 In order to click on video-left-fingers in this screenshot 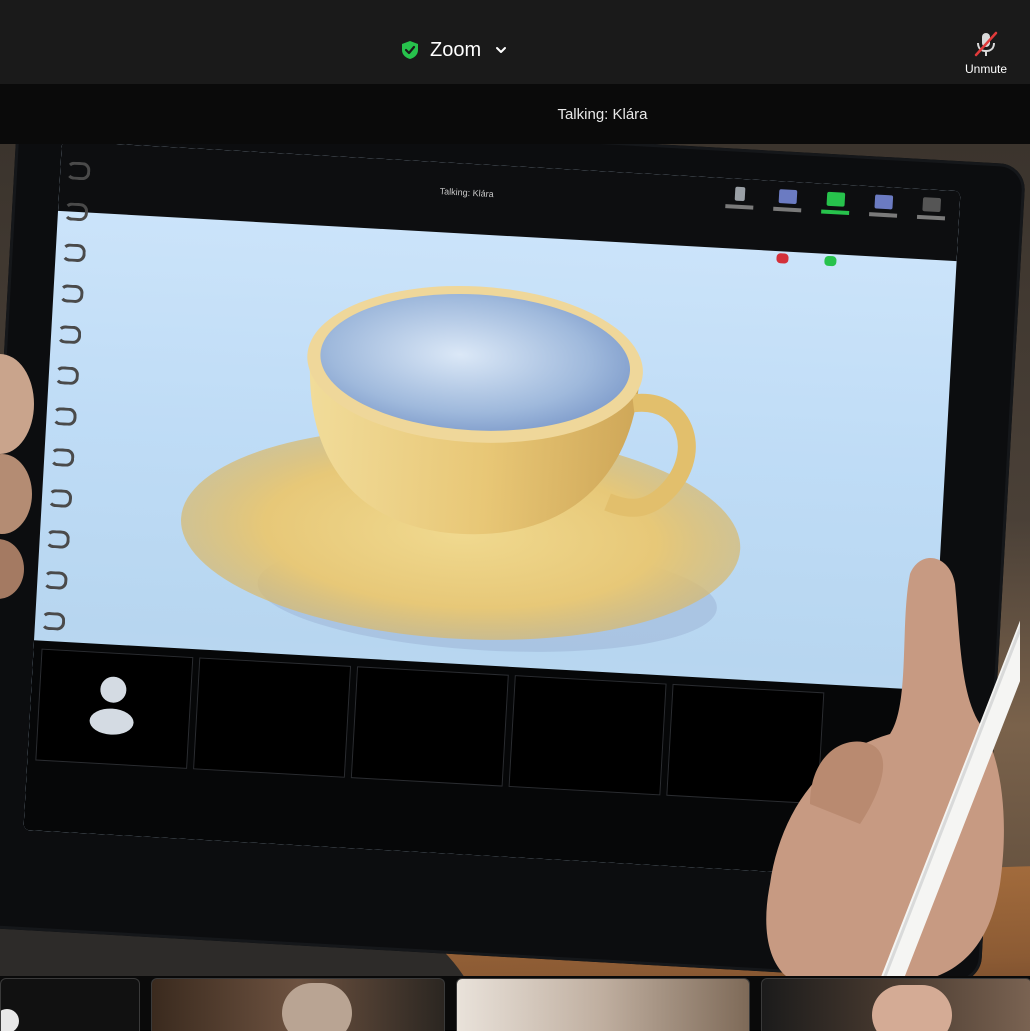, I will do `click(17, 476)`.